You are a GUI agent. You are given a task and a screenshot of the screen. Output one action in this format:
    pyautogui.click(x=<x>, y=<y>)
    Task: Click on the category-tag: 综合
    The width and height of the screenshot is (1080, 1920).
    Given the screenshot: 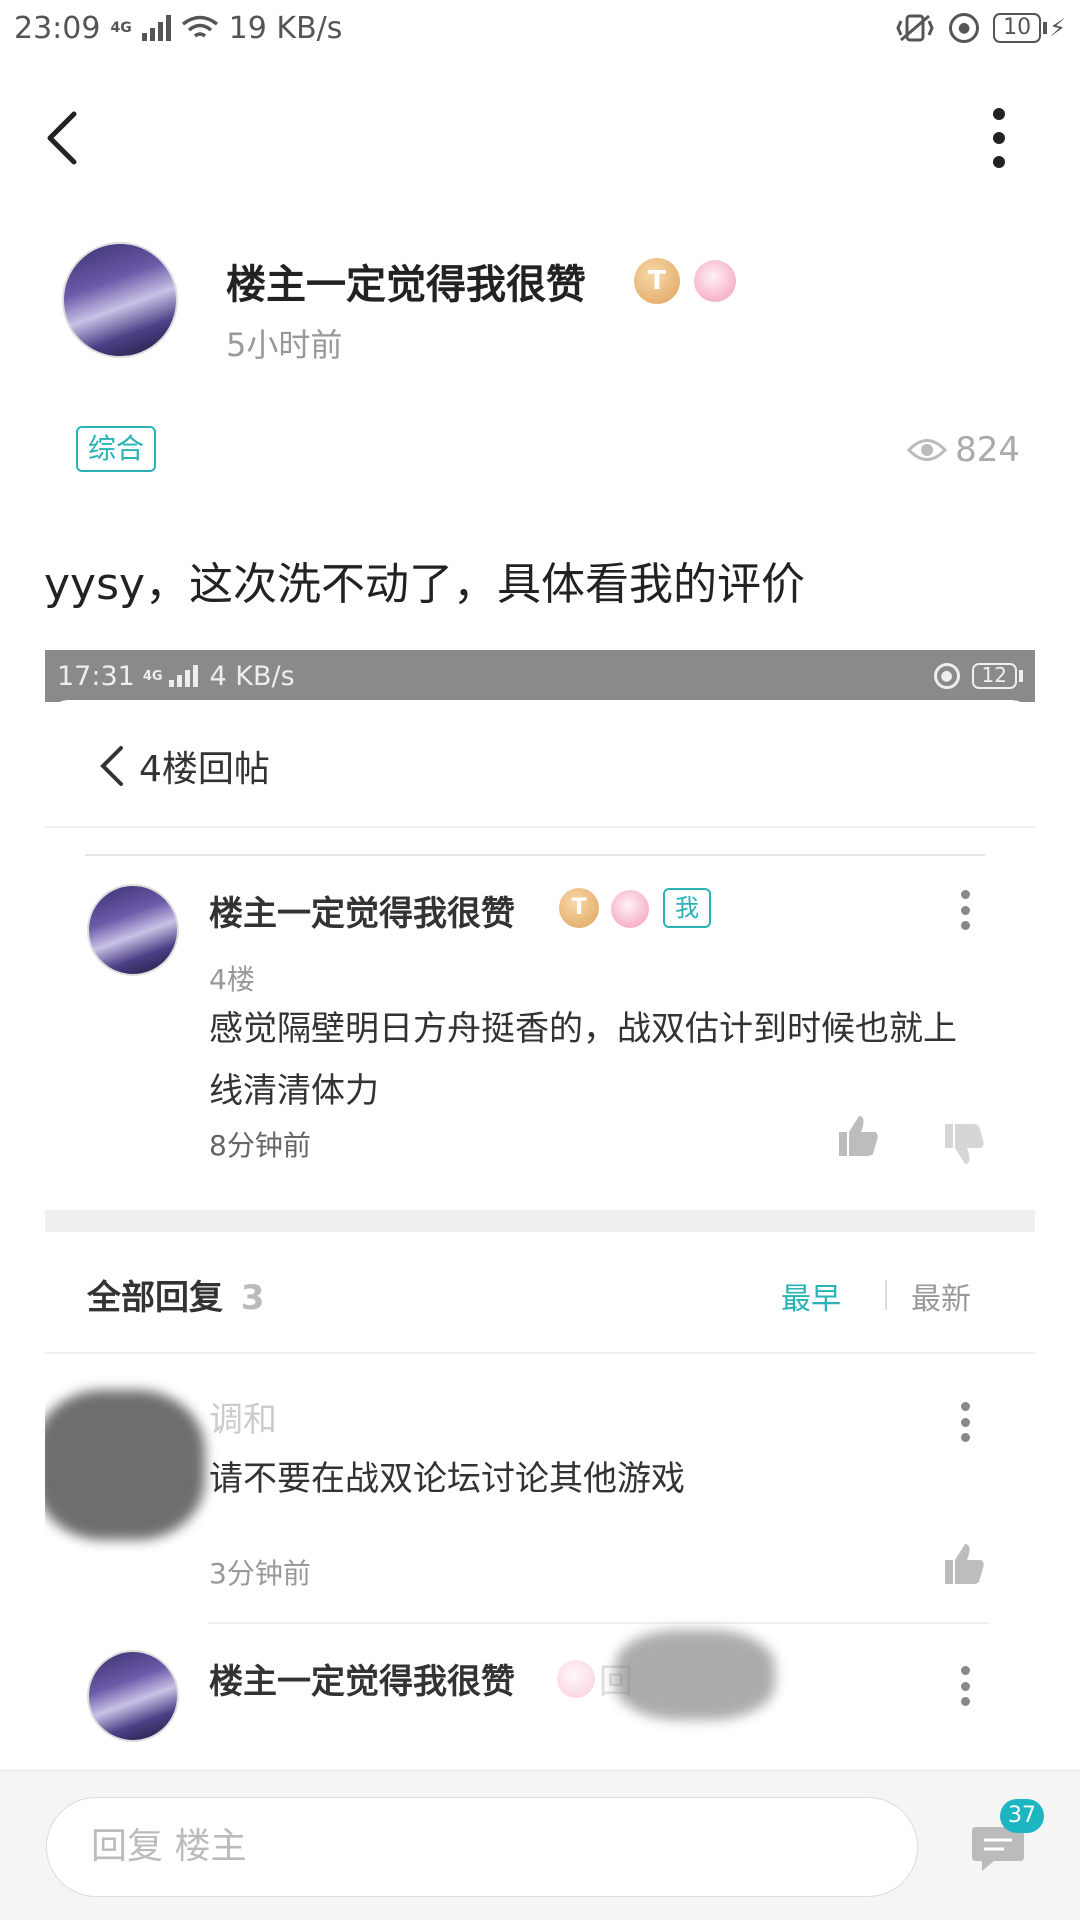 What is the action you would take?
    pyautogui.click(x=116, y=449)
    